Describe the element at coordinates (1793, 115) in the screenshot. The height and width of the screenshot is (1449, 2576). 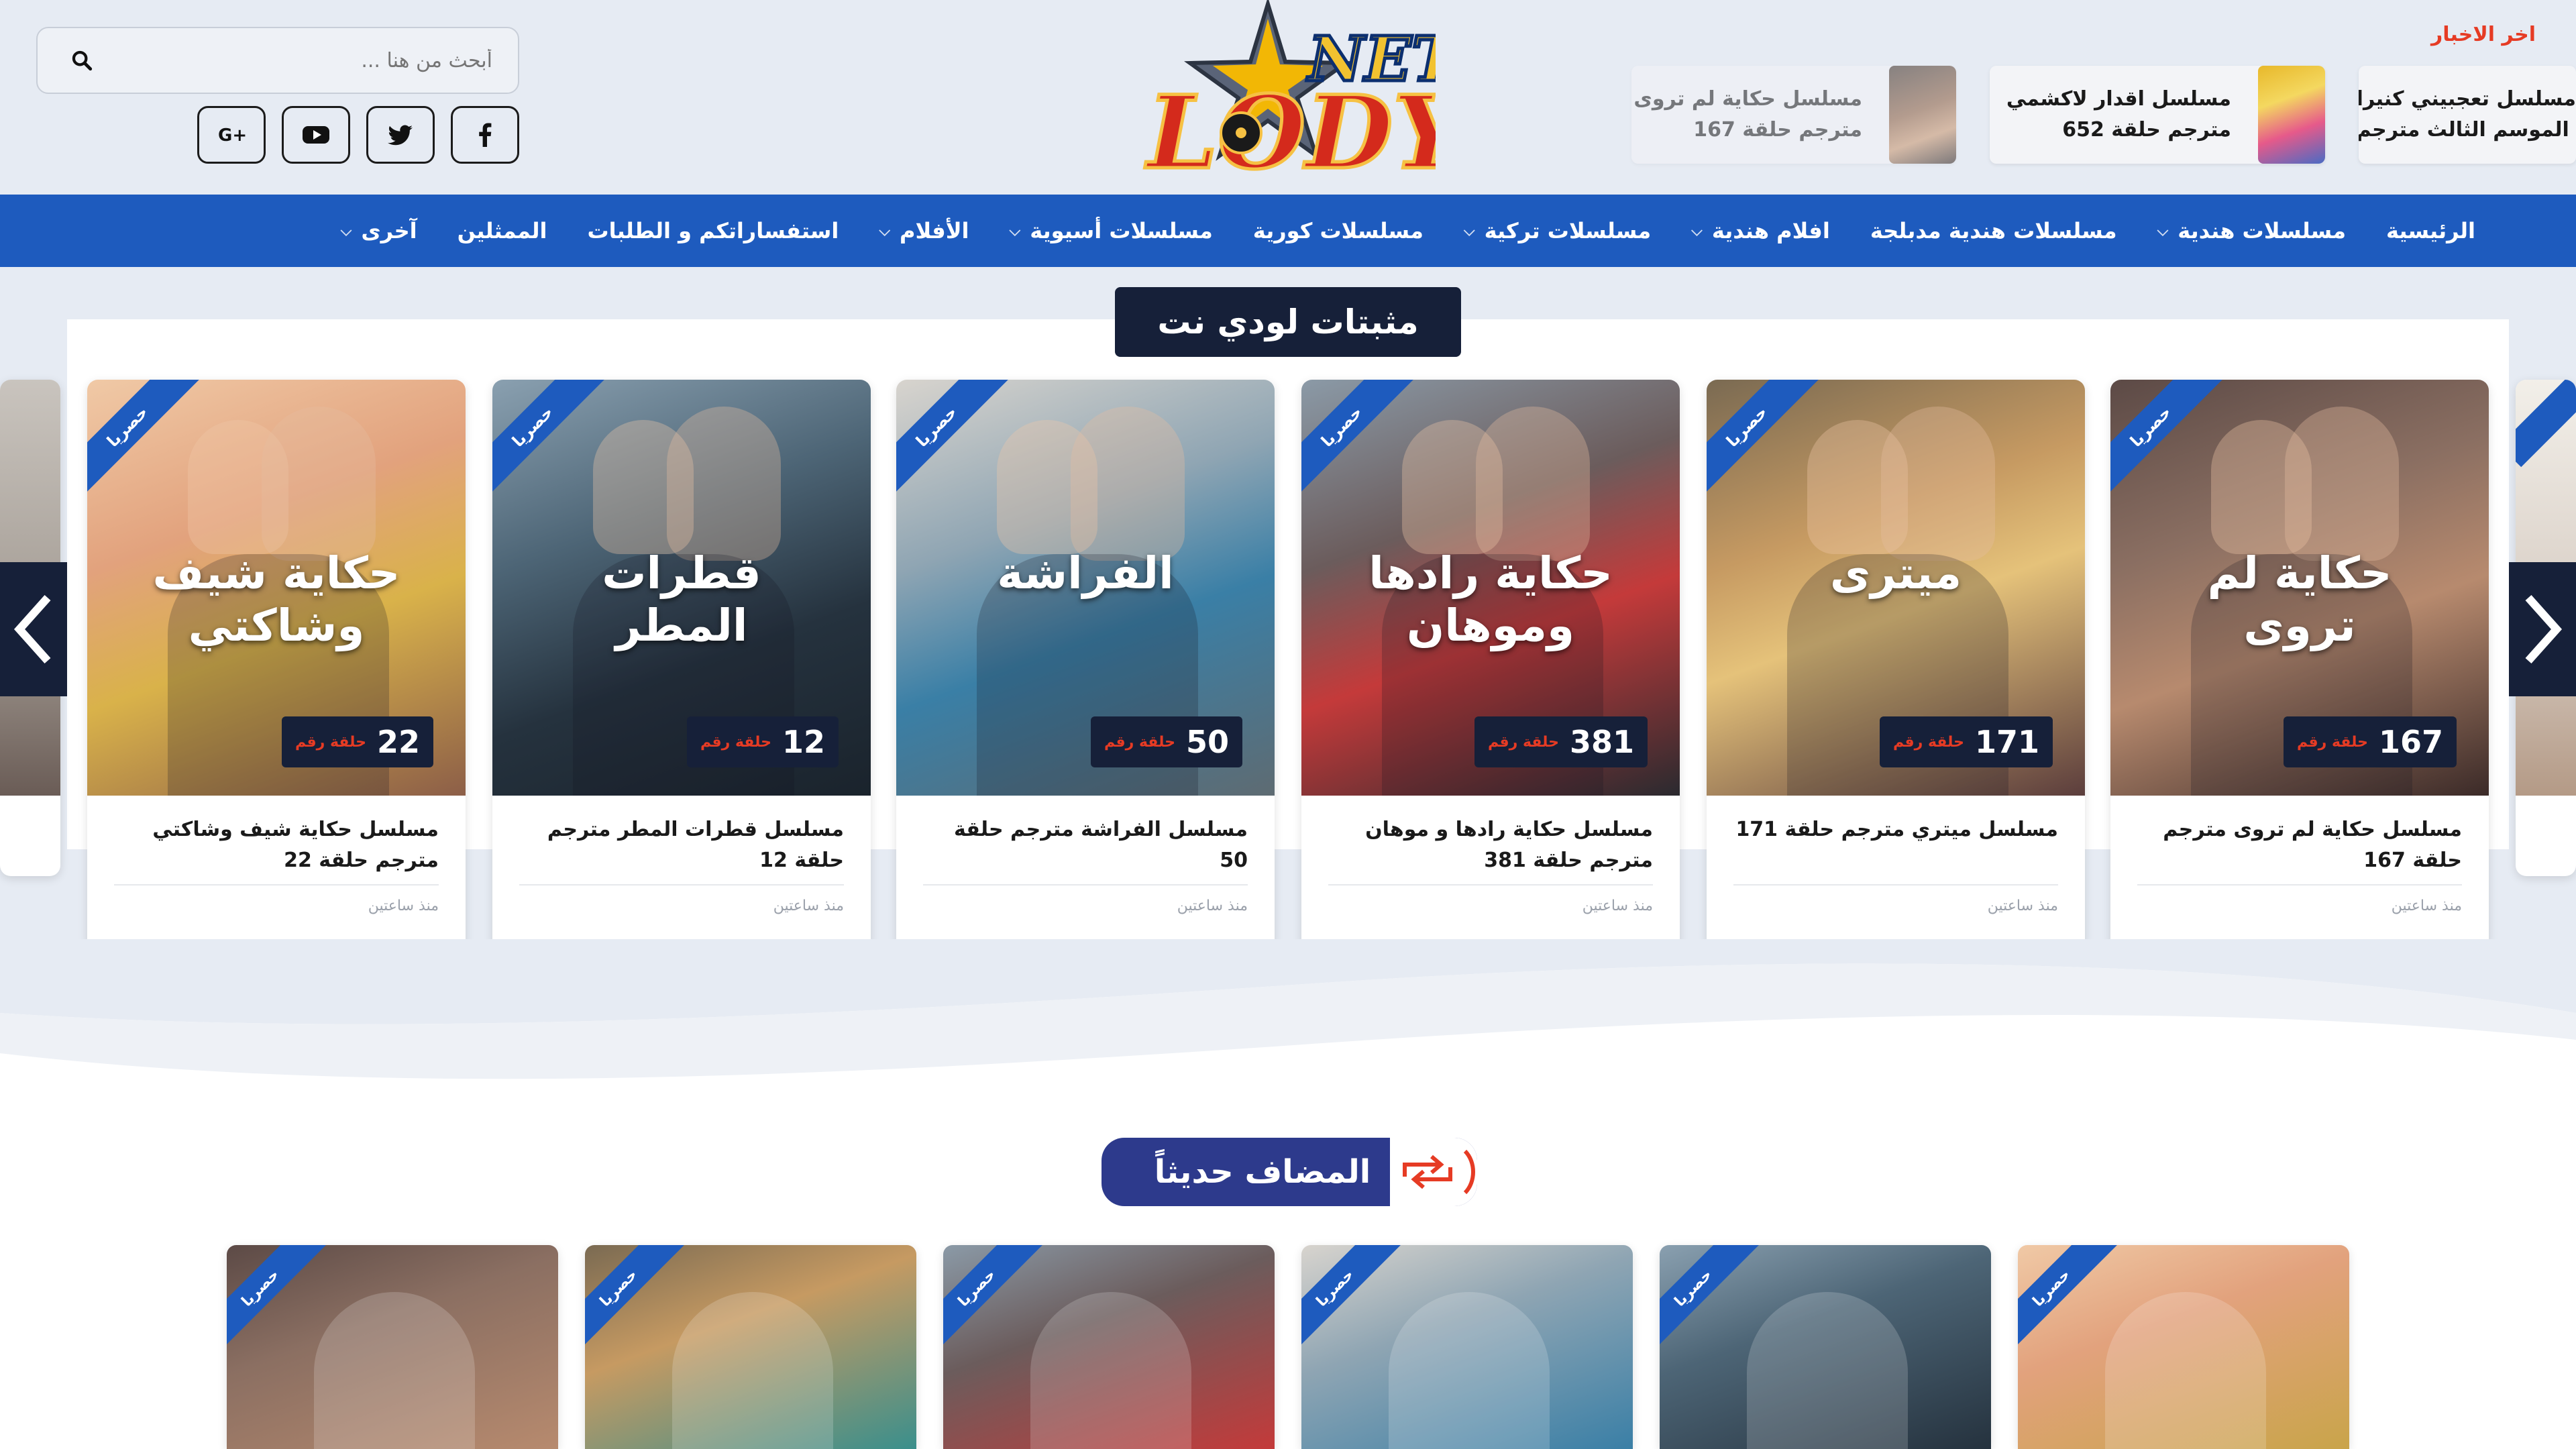
I see `news-item: مسلسل حكاية لم تروى مترجم حلقة 167` at that location.